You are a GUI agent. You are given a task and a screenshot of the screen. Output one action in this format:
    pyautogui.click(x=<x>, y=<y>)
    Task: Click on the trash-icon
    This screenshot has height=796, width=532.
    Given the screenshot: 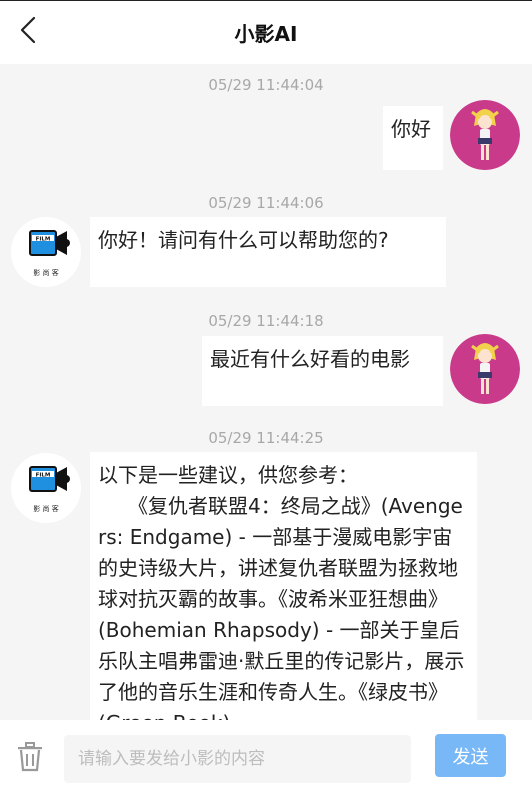 What is the action you would take?
    pyautogui.click(x=30, y=757)
    